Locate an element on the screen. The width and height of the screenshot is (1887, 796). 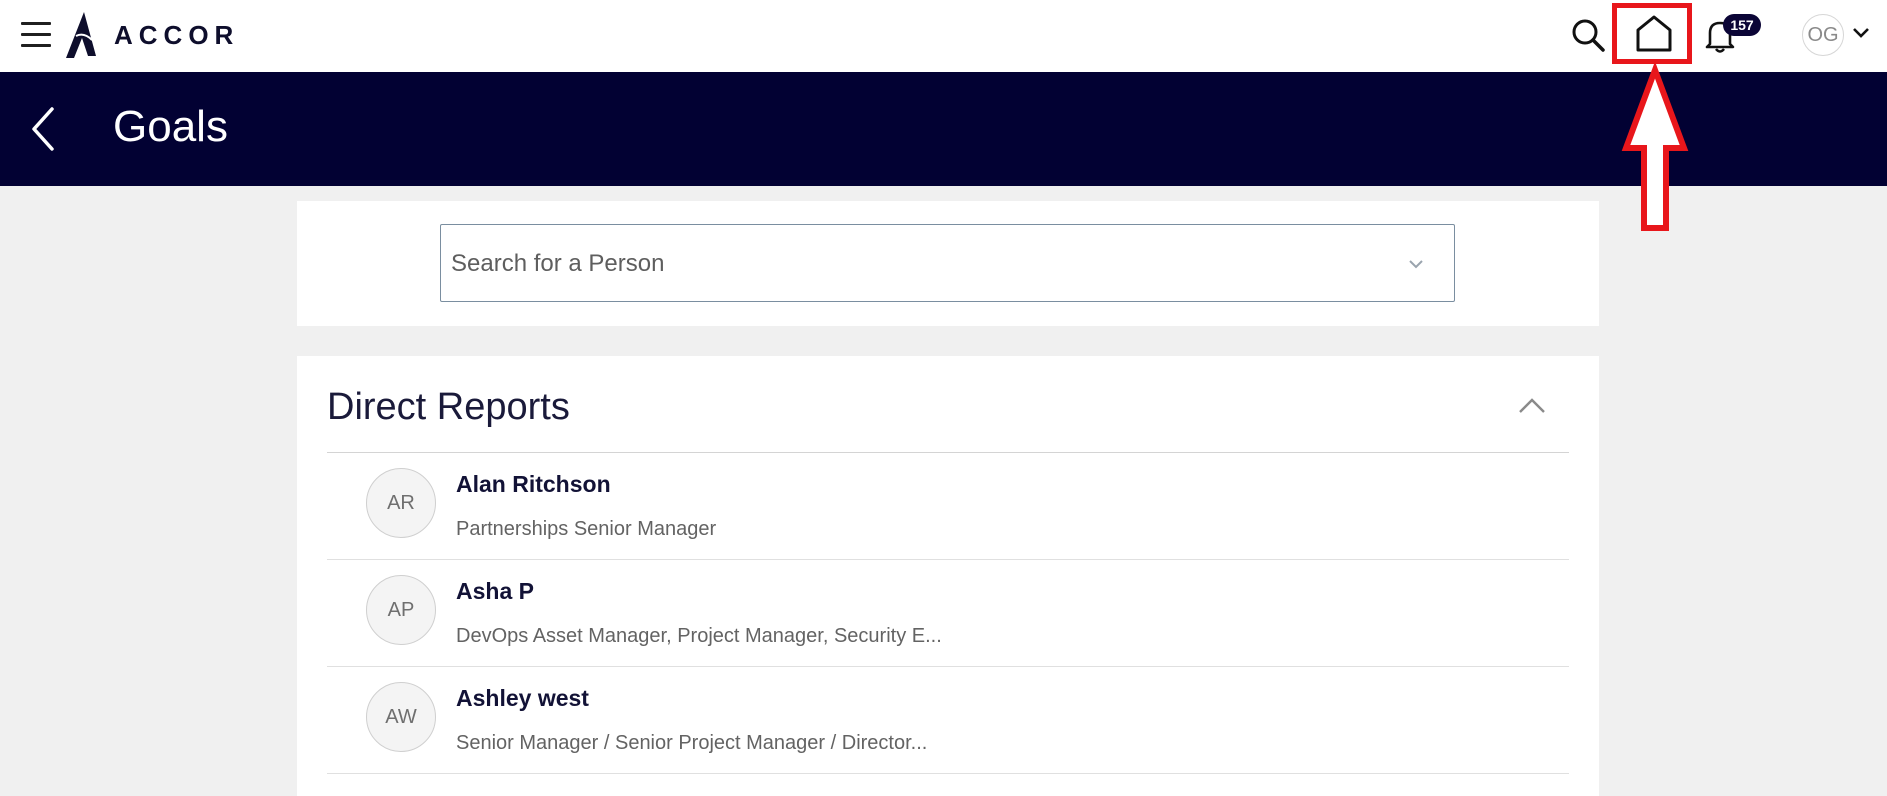
page-title: Goals is located at coordinates (170, 126).